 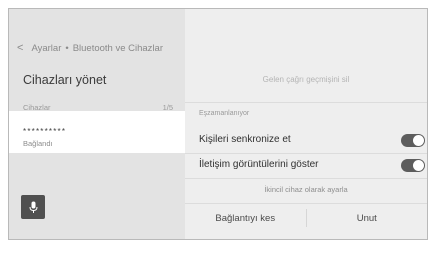 I want to click on back-chevron-icon: <, so click(x=20, y=48).